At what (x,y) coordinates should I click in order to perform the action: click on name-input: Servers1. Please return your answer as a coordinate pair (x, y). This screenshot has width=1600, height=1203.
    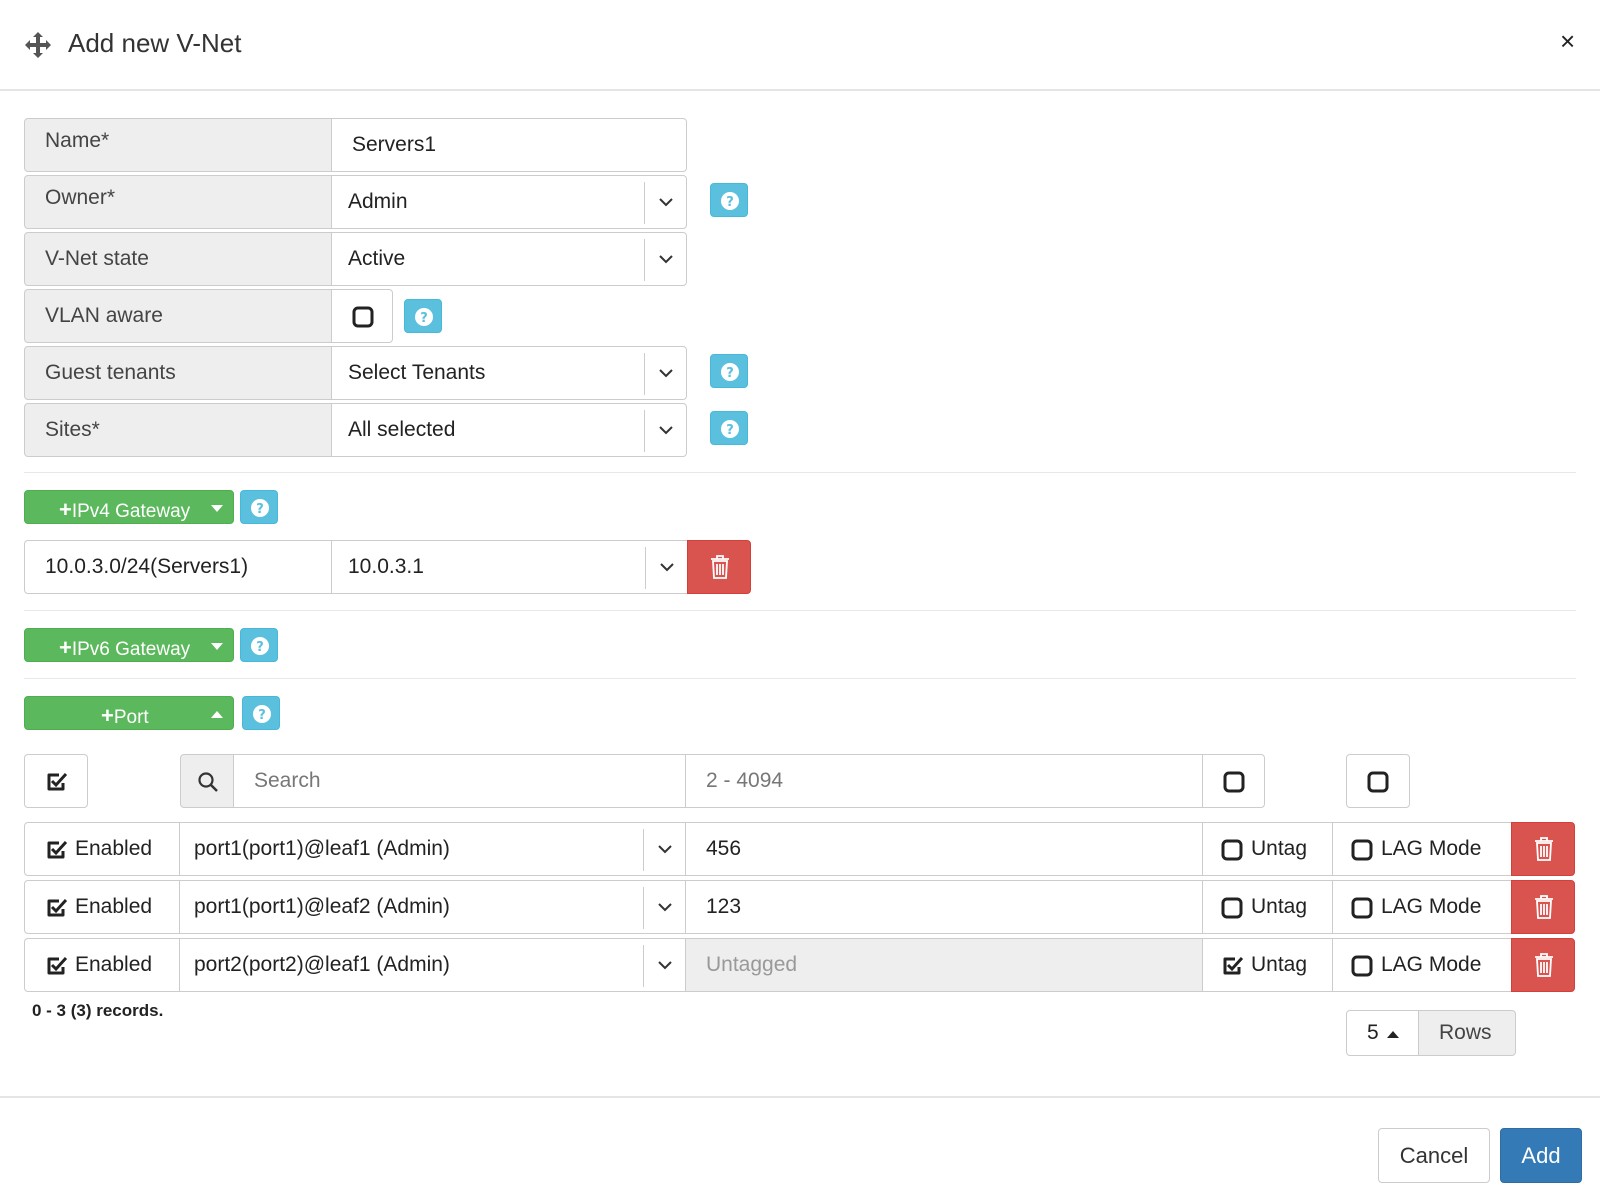
    Looking at the image, I should click on (509, 145).